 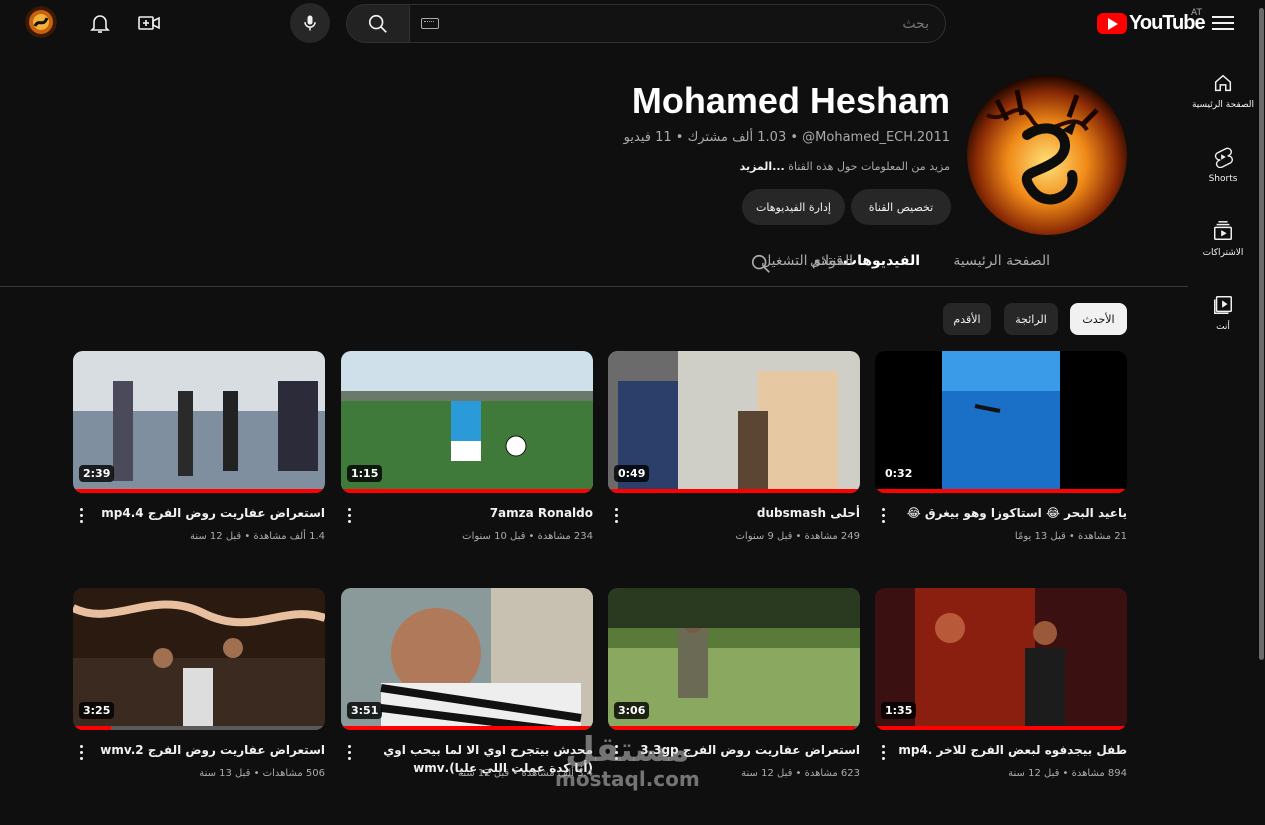 What do you see at coordinates (677, 23) in the screenshot?
I see `search-input` at bounding box center [677, 23].